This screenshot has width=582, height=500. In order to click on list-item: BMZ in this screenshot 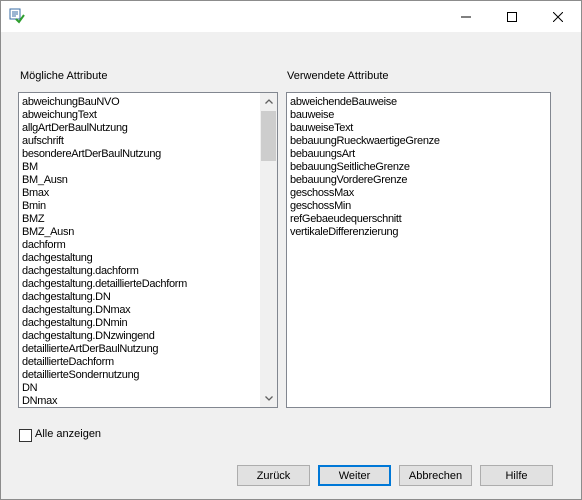, I will do `click(104, 219)`.